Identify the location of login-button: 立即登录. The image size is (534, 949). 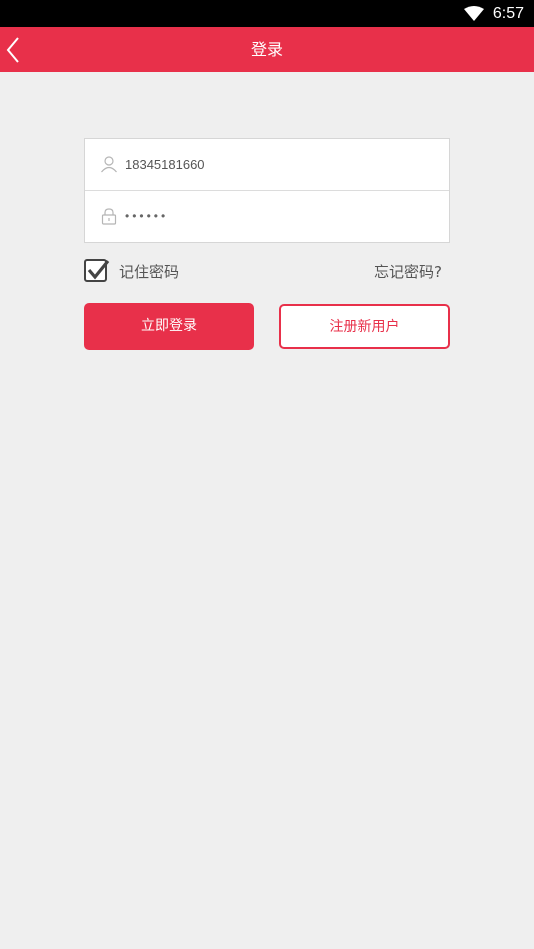
(169, 326).